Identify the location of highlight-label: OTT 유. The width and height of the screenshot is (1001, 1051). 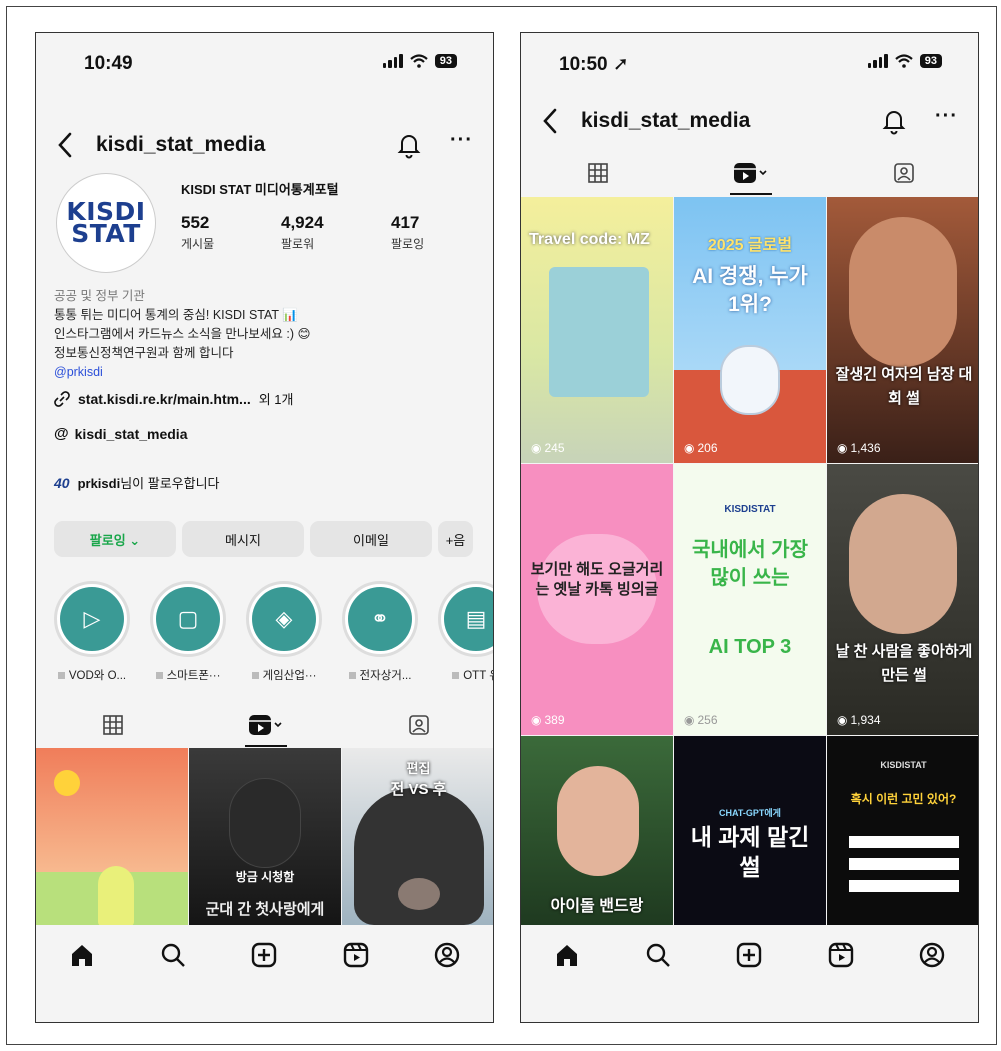
(463, 675).